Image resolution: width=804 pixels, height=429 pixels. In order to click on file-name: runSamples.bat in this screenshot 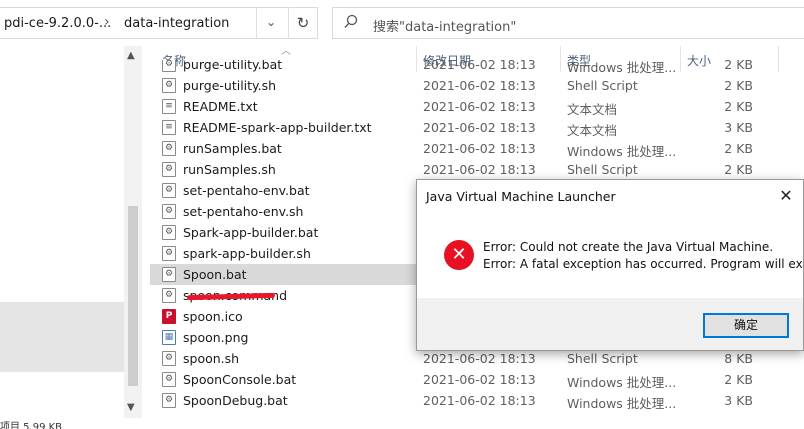, I will do `click(232, 148)`.